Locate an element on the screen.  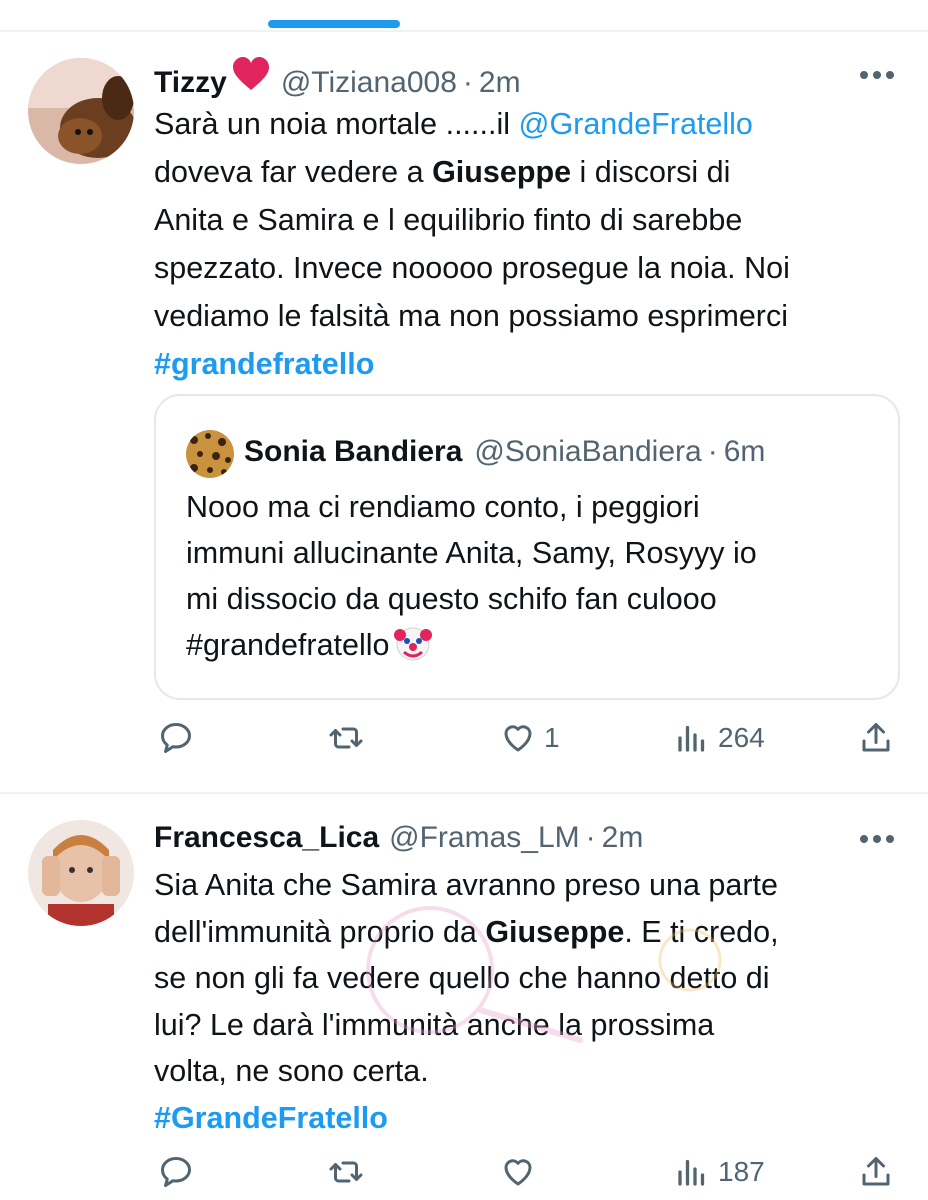
text-line: . E ti credo, is located at coordinates (701, 931).